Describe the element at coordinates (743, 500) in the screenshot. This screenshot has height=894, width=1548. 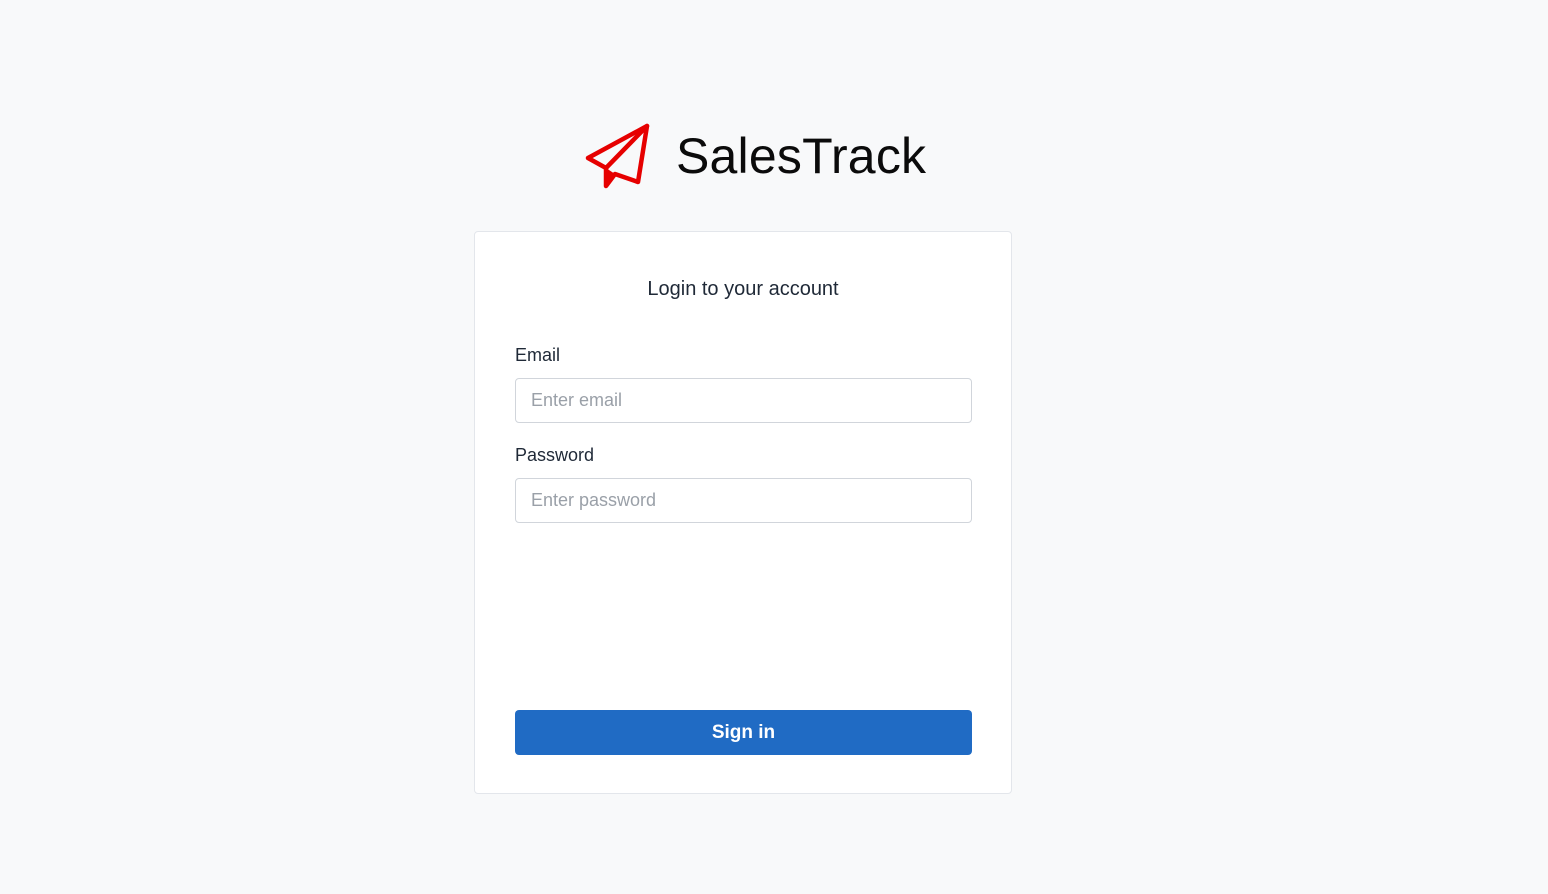
I see `password-field` at that location.